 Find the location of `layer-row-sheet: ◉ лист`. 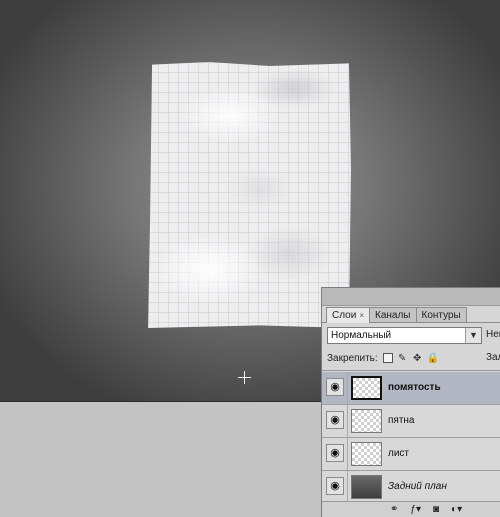

layer-row-sheet: ◉ лист is located at coordinates (411, 454).